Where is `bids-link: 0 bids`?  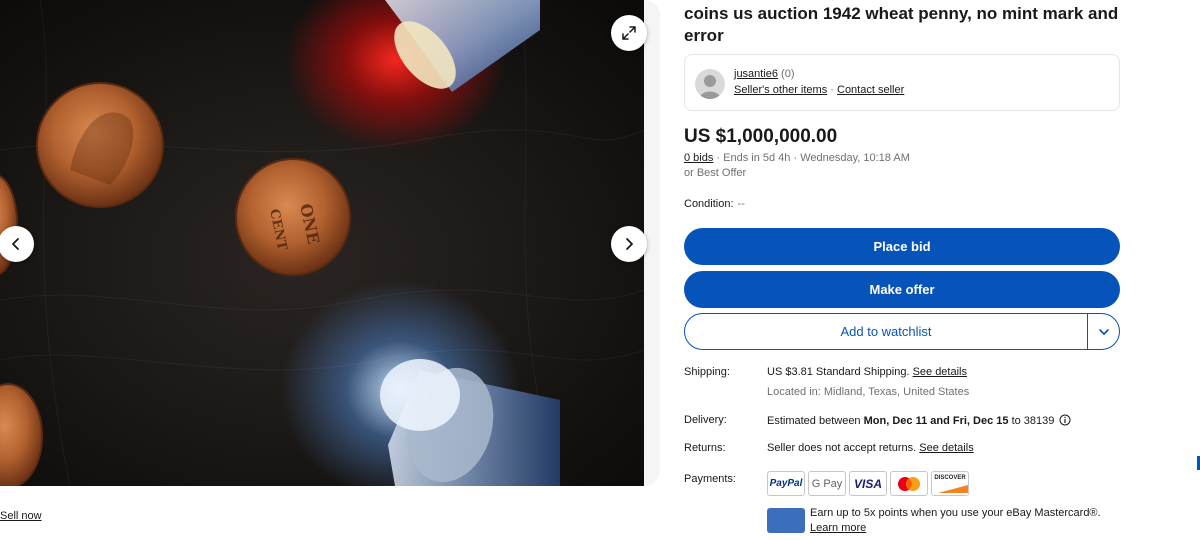
bids-link: 0 bids is located at coordinates (698, 158).